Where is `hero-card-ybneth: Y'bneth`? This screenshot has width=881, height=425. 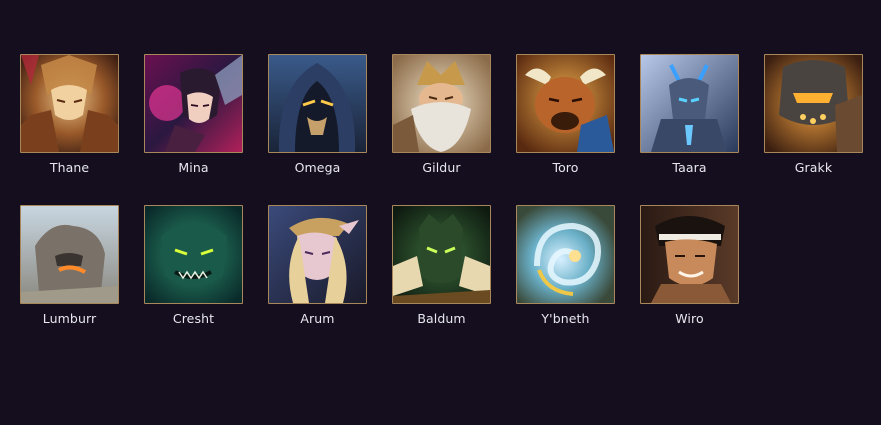
hero-card-ybneth: Y'bneth is located at coordinates (565, 265).